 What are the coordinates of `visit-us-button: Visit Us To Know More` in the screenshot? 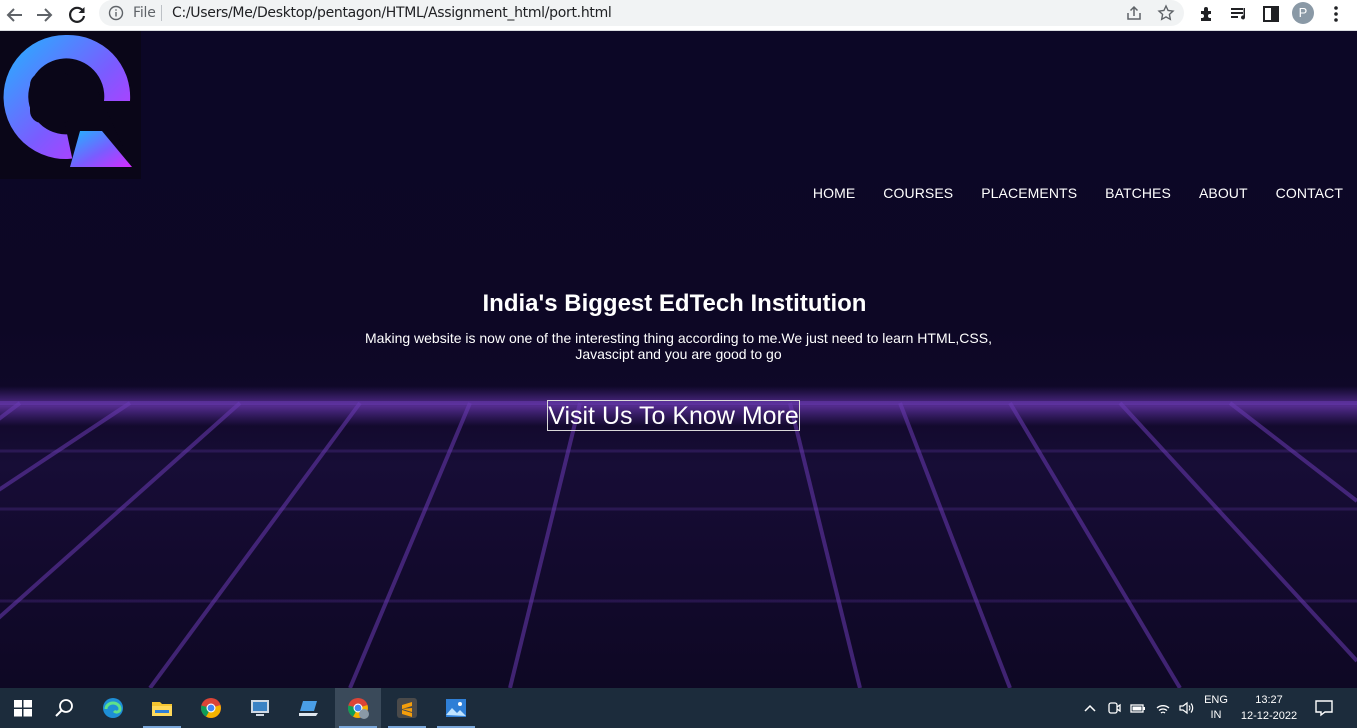 It's located at (673, 415).